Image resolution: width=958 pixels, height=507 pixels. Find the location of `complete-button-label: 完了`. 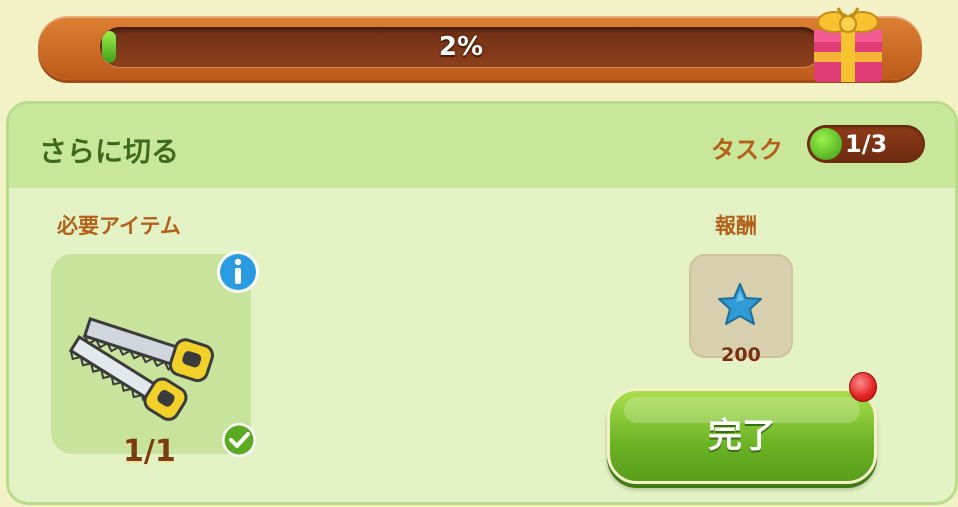

complete-button-label: 完了 is located at coordinates (742, 436).